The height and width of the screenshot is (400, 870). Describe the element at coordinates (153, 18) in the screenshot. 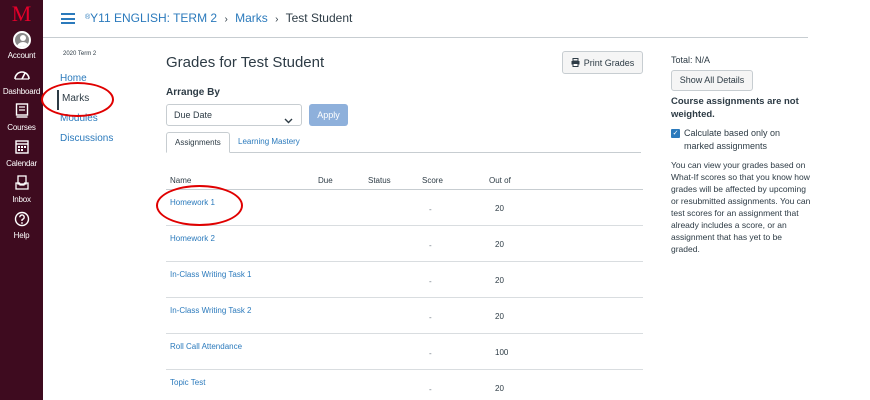

I see `breadcrumb-course-link: Y11 ENGLISH: TERM 2` at that location.